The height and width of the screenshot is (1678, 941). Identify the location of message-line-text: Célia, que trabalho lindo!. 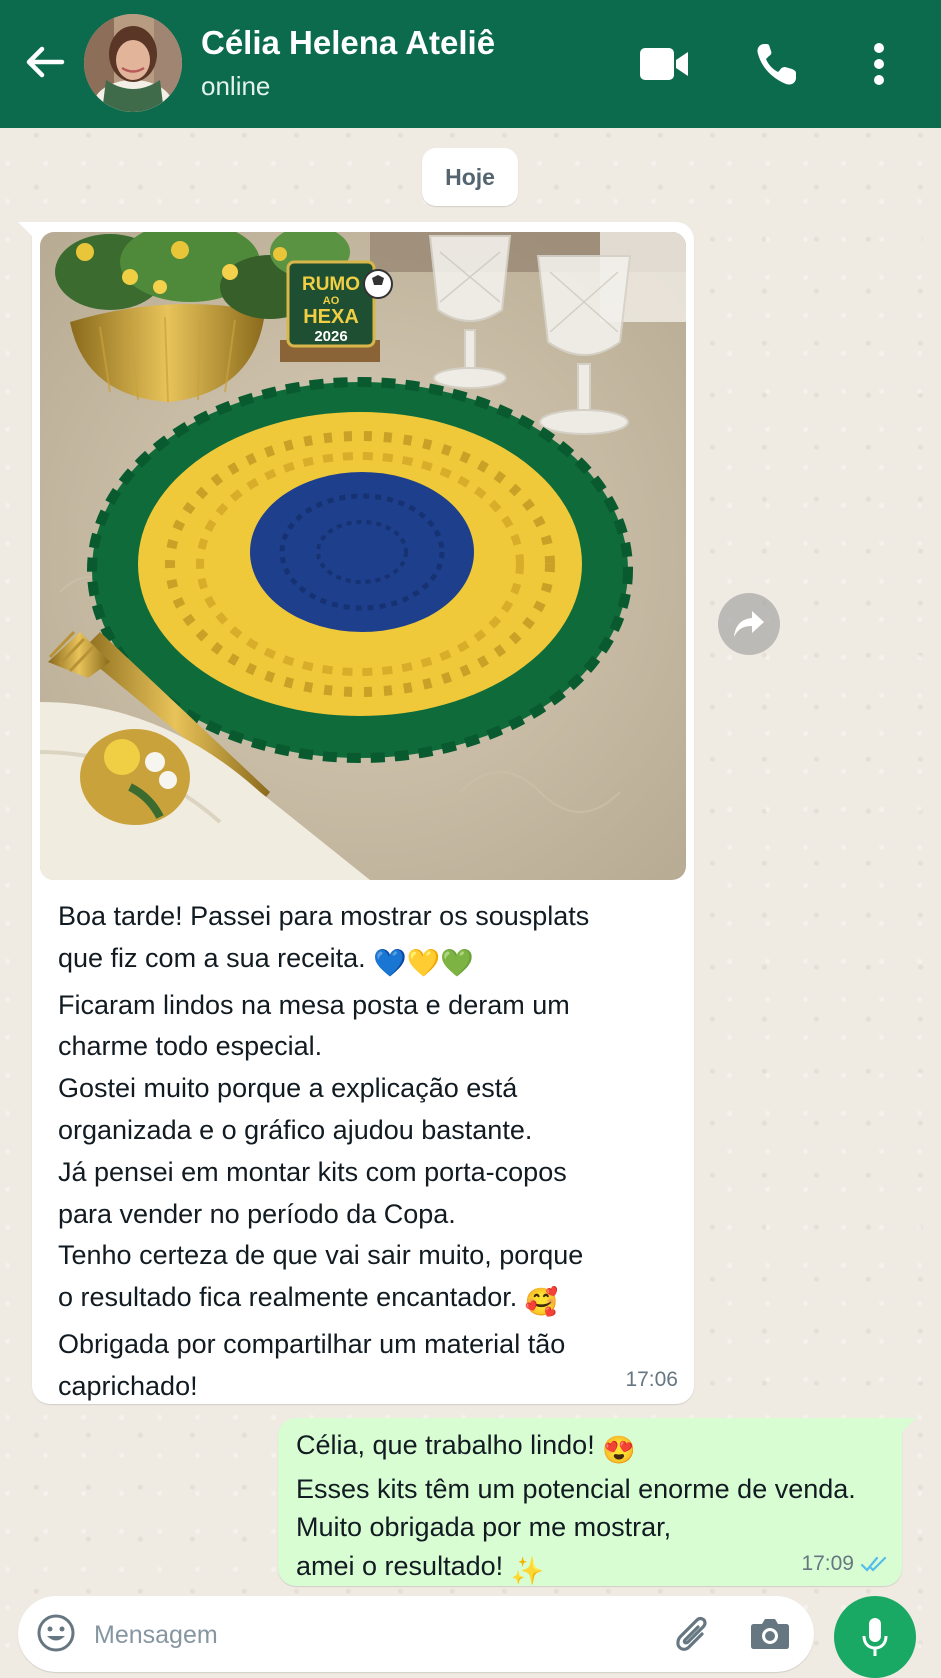
(445, 1445).